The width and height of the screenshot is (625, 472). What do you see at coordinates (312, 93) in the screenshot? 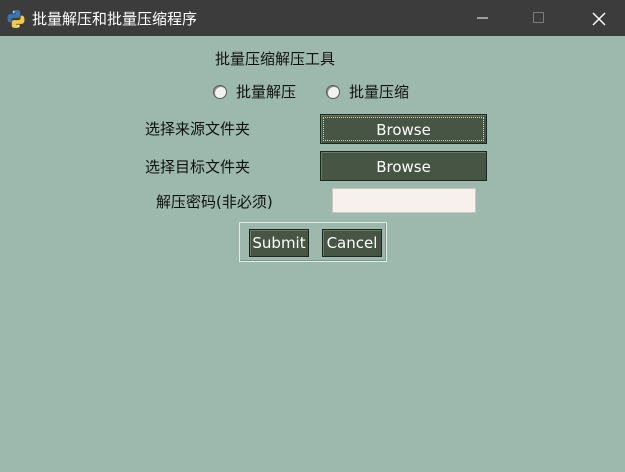
I see `mode-radio-group: 批量解压 批量压缩` at bounding box center [312, 93].